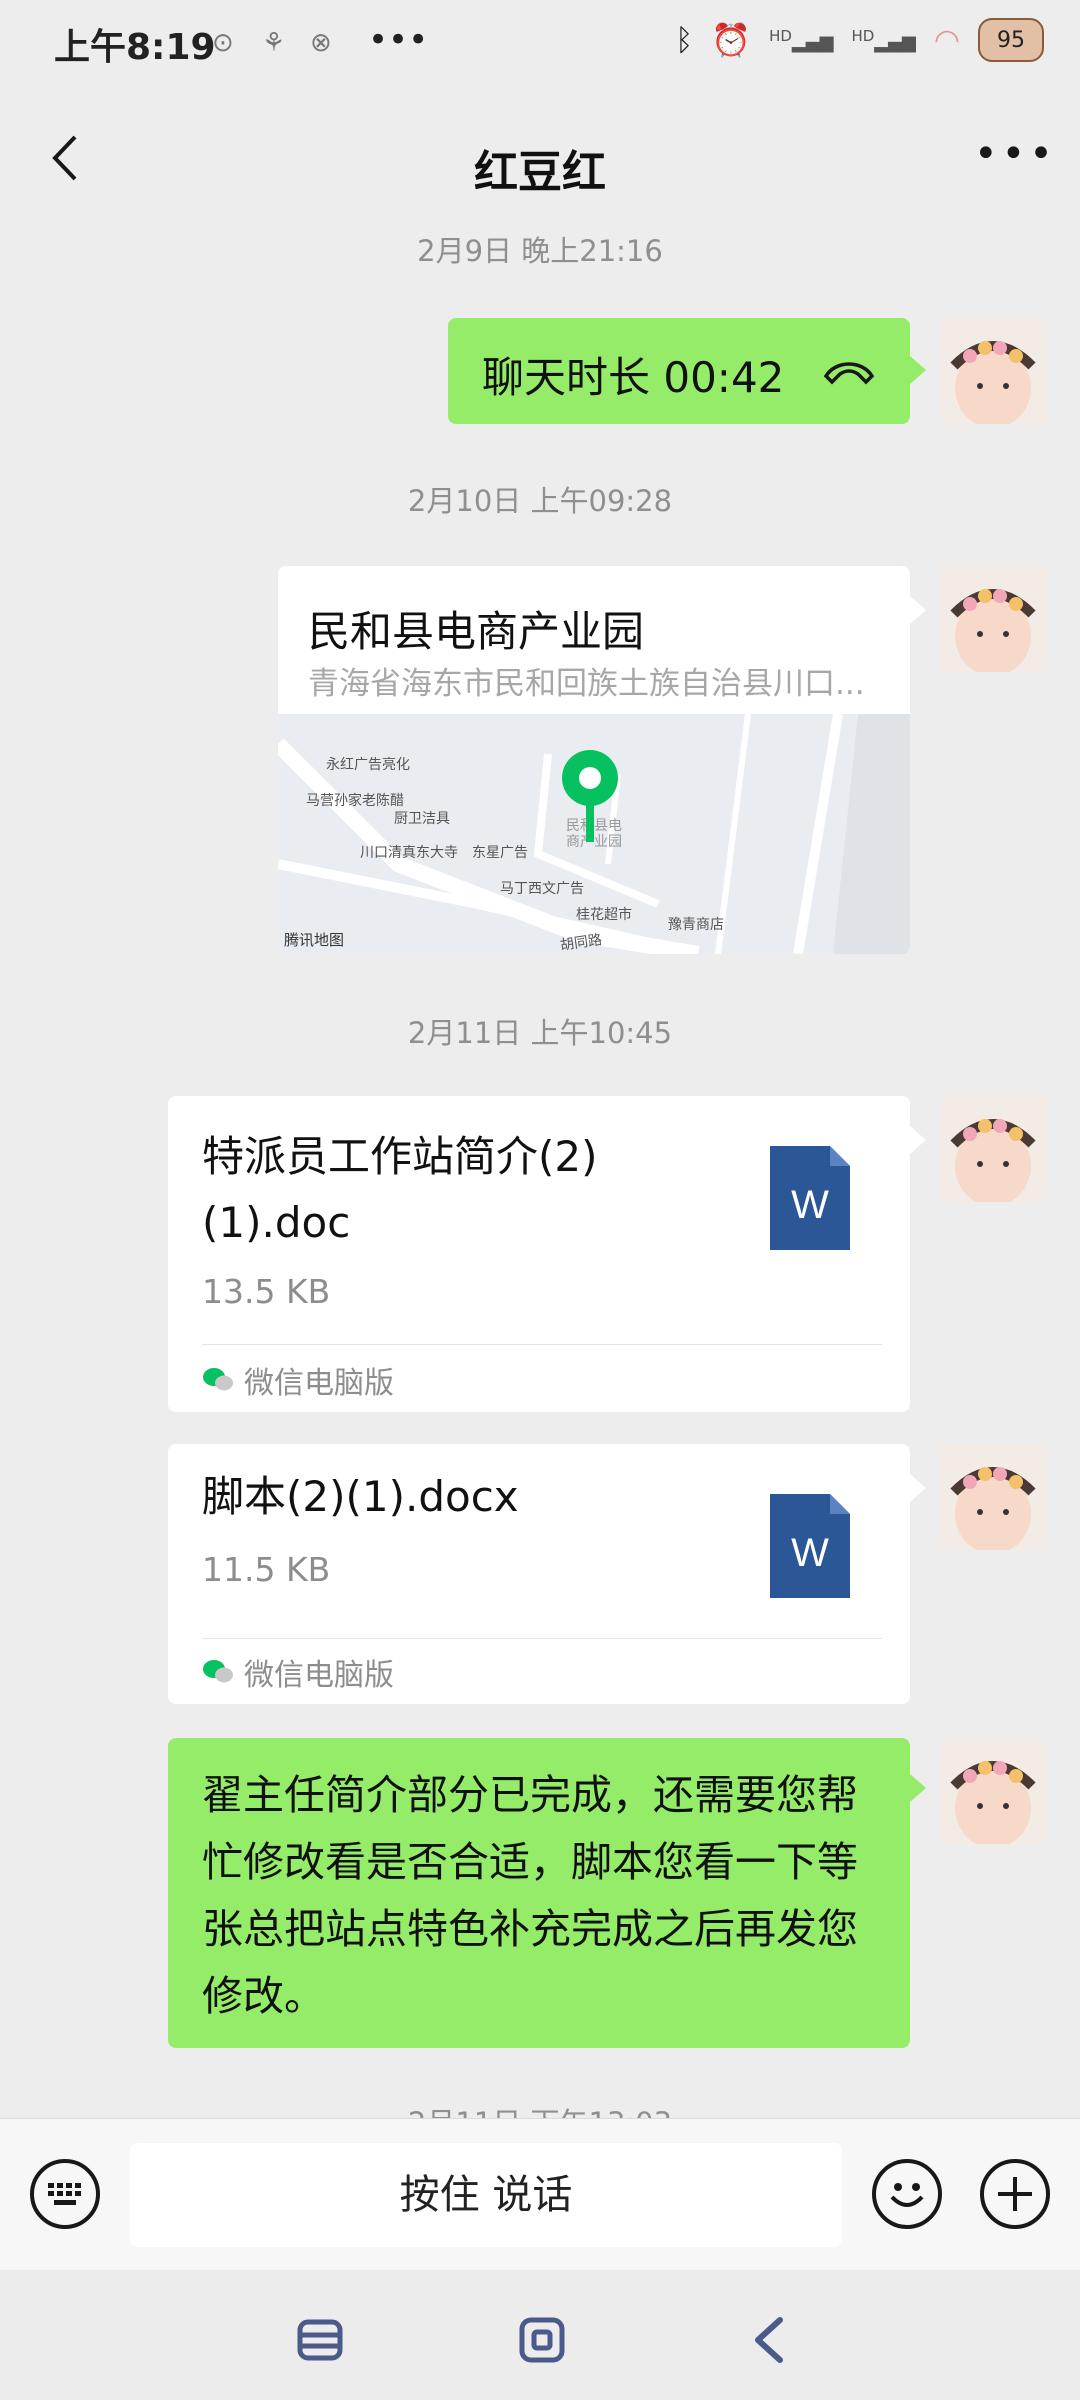 The width and height of the screenshot is (1080, 2400). I want to click on emoji-button, so click(907, 2194).